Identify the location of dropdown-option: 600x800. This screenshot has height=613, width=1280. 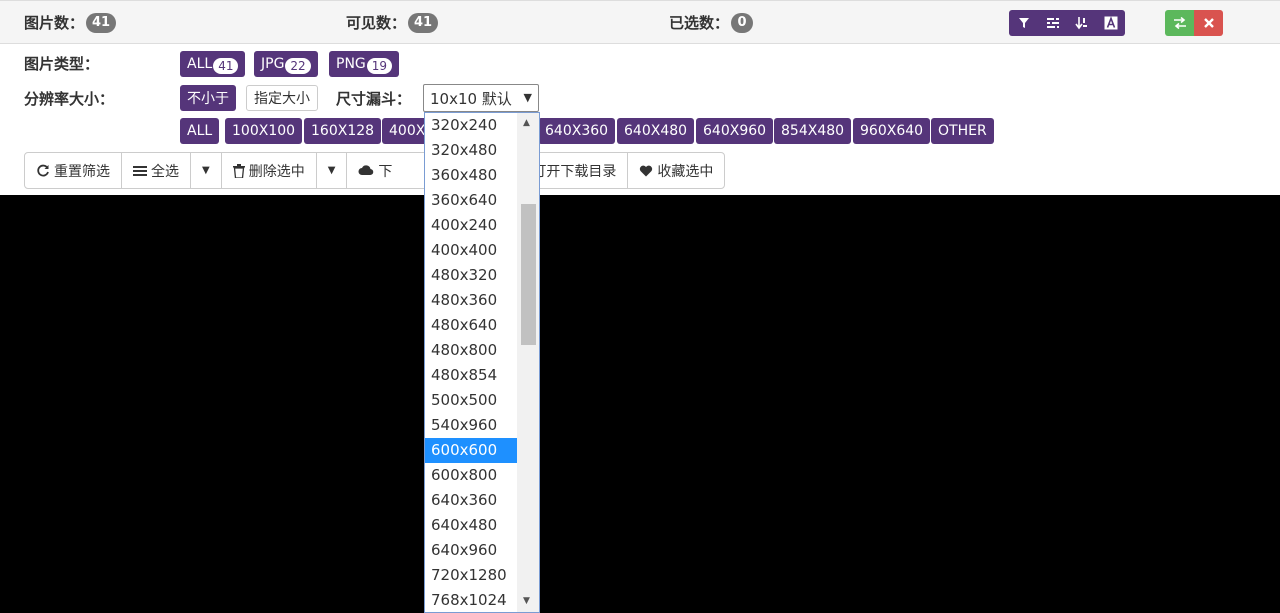
(471, 475).